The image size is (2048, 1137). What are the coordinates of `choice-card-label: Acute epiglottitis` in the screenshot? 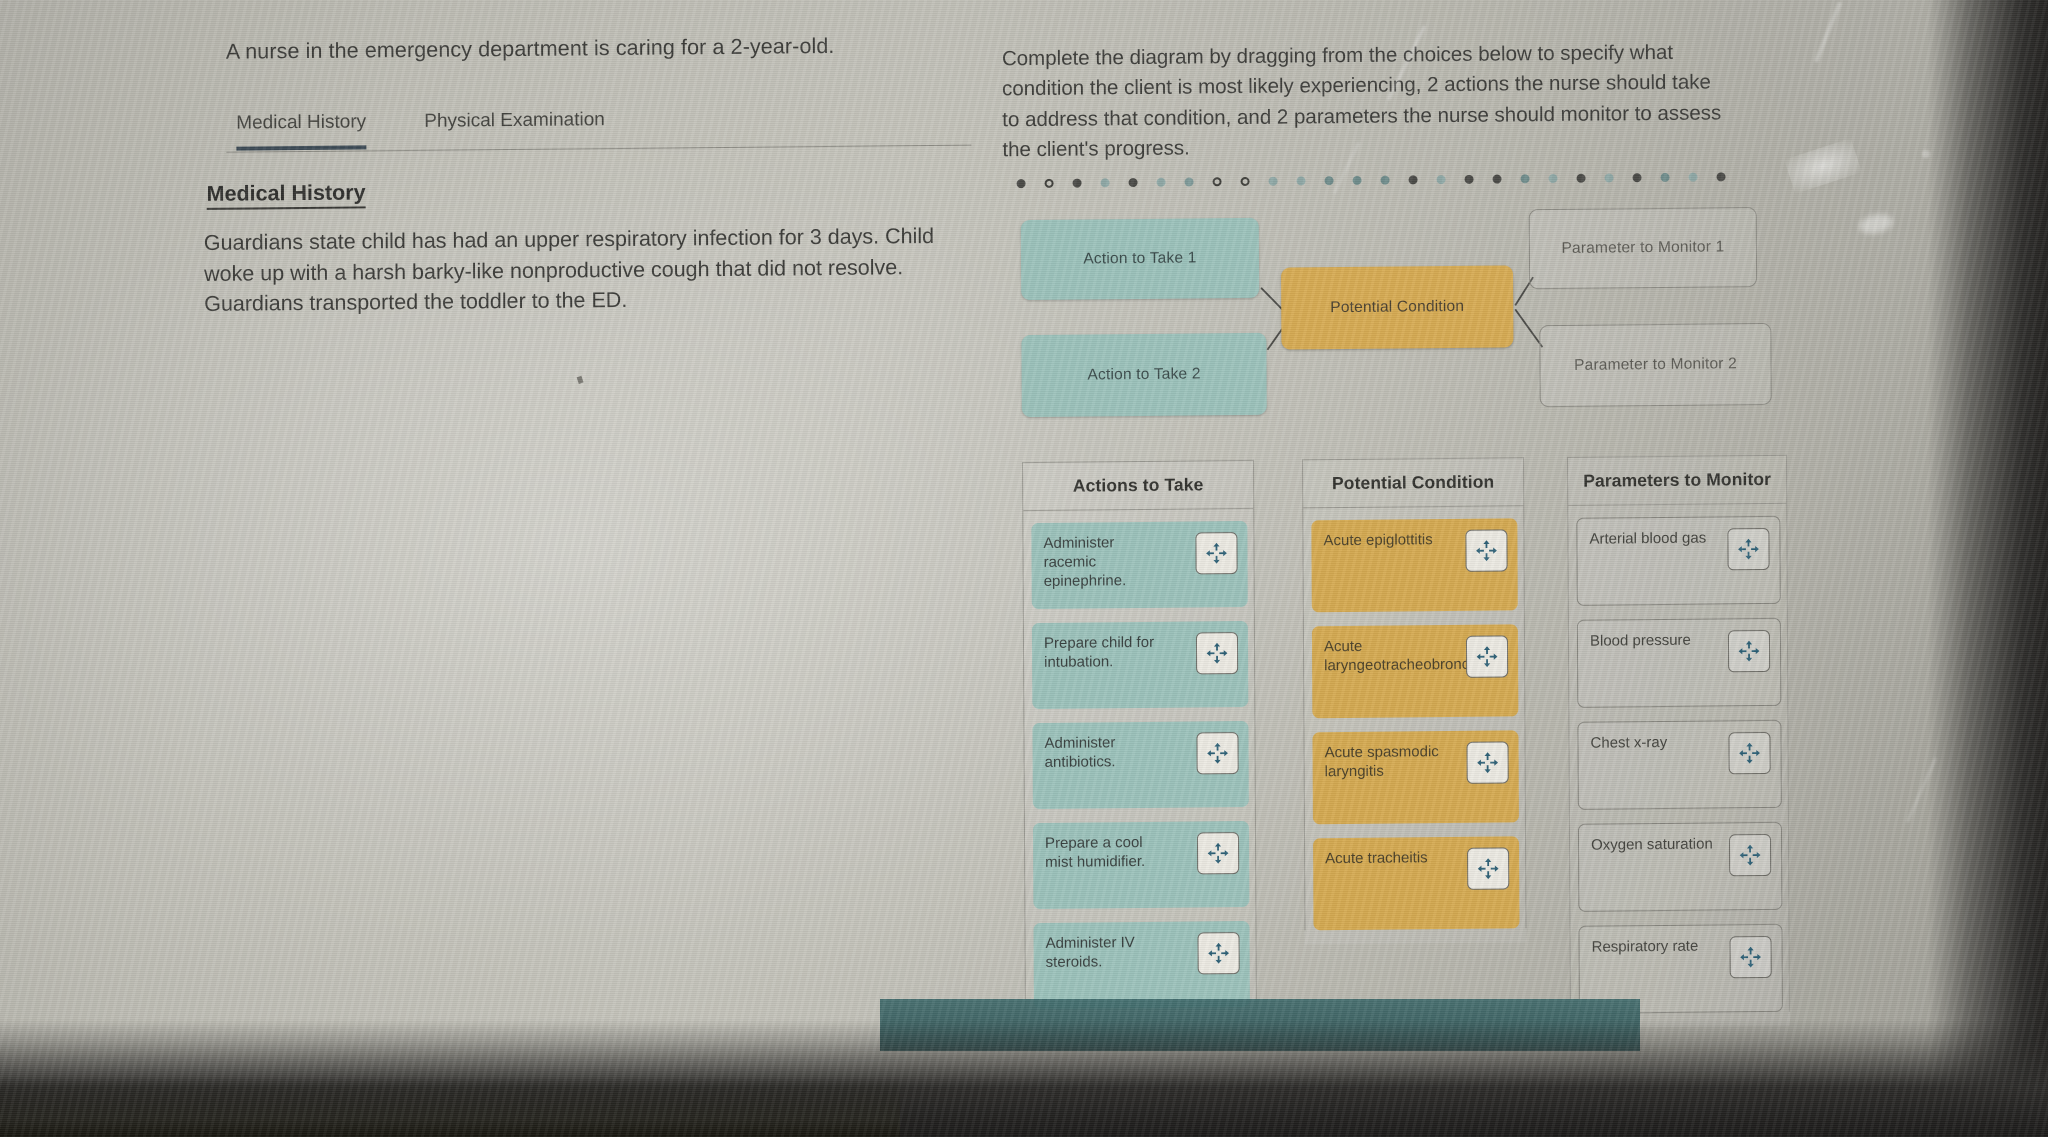 It's located at (1378, 540).